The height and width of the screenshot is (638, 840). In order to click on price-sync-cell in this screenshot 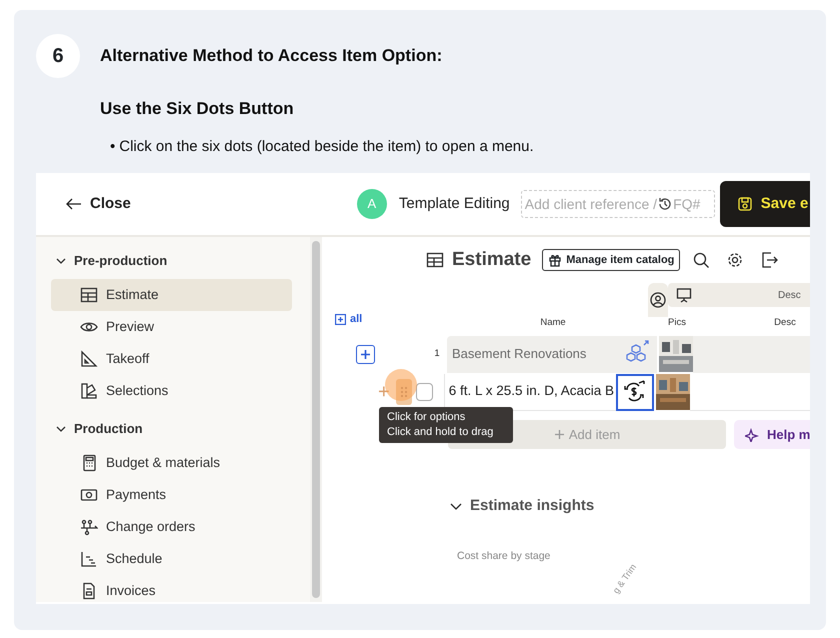, I will do `click(635, 392)`.